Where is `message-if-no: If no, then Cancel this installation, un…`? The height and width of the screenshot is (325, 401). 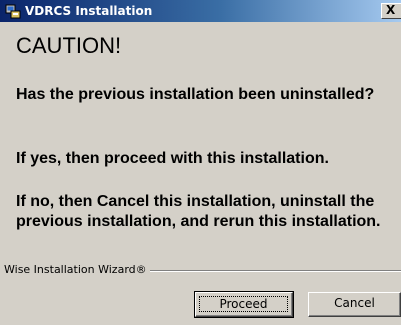 message-if-no: If no, then Cancel this installation, un… is located at coordinates (198, 211).